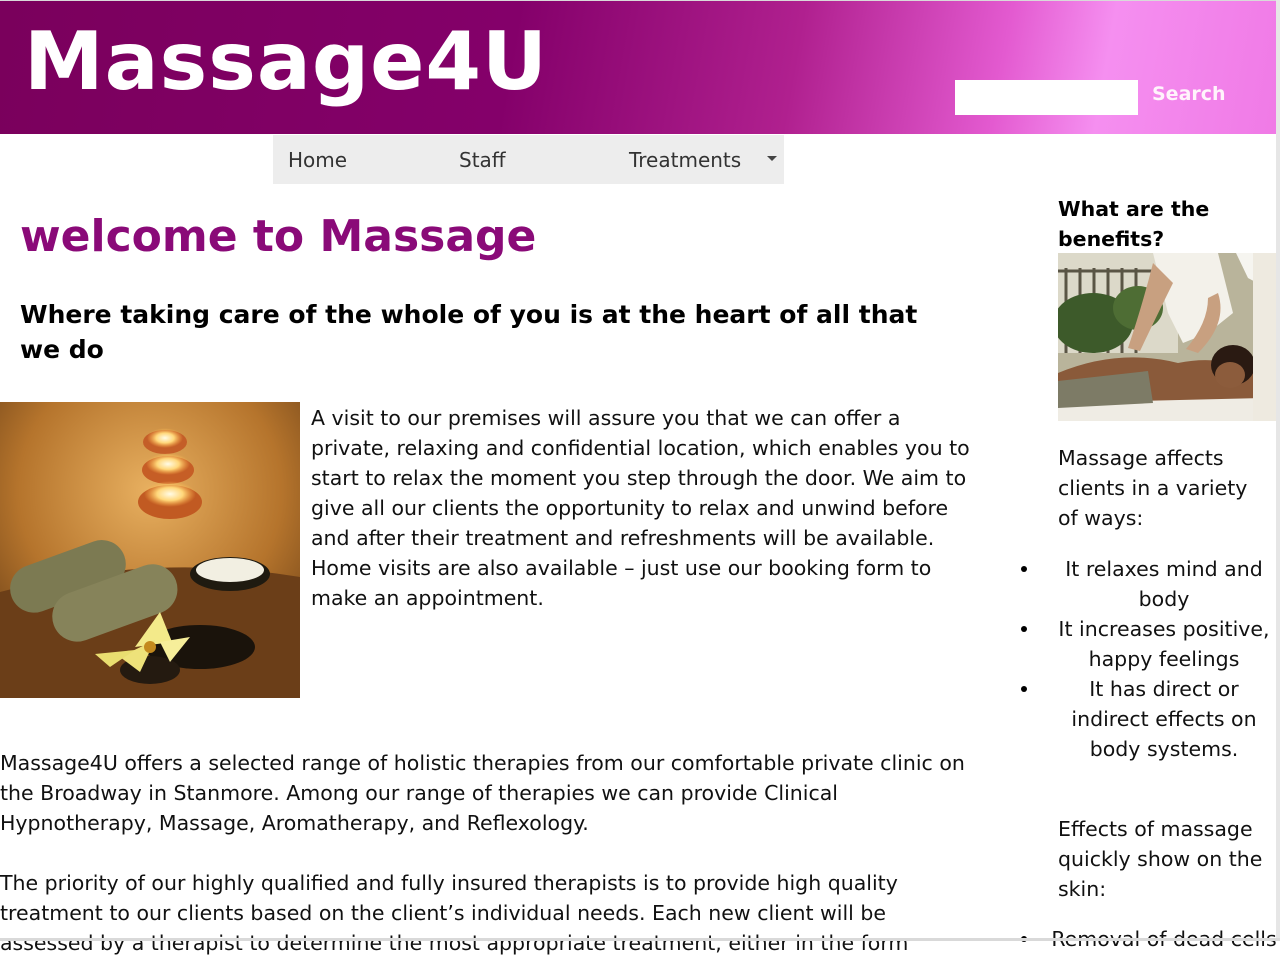 This screenshot has height=958, width=1280. Describe the element at coordinates (772, 158) in the screenshot. I see `caret-down-icon` at that location.